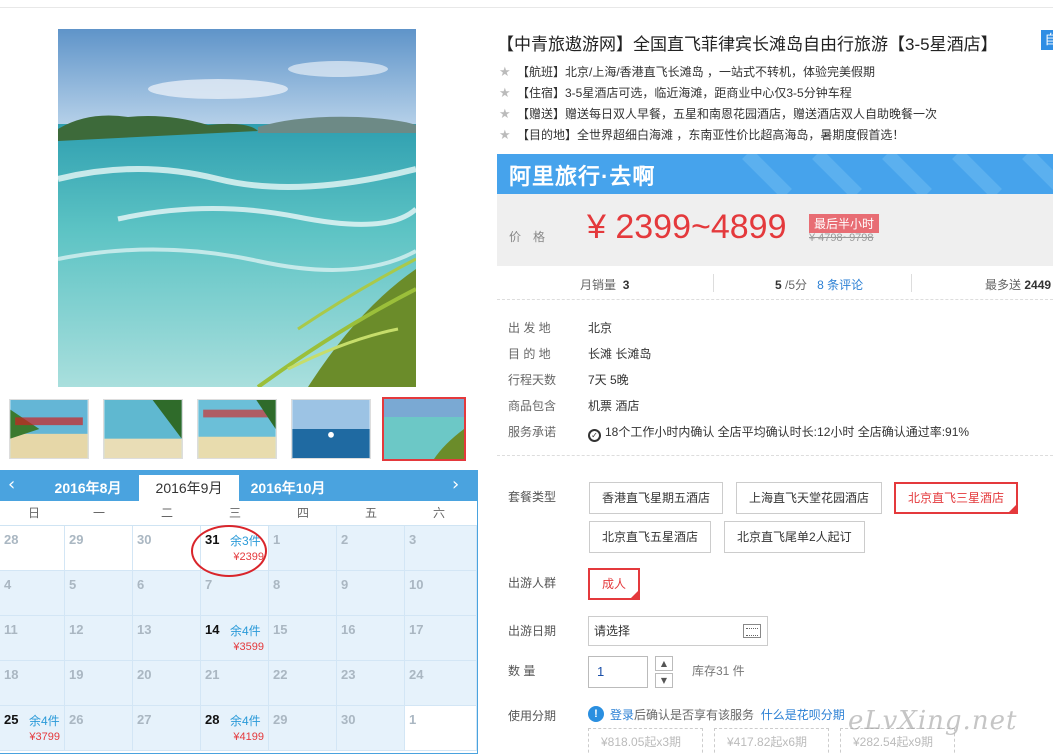 This screenshot has height=754, width=1053. I want to click on package-option-hk: 香港直飞星期五酒店, so click(656, 498).